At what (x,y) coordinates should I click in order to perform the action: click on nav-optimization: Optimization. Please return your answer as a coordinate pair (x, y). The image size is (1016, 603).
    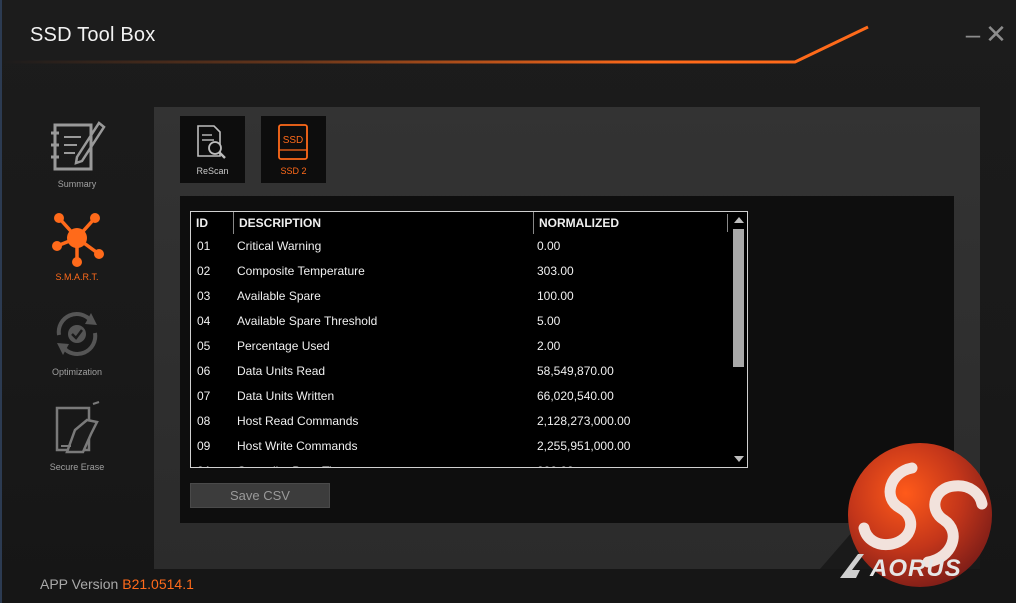
    Looking at the image, I should click on (77, 341).